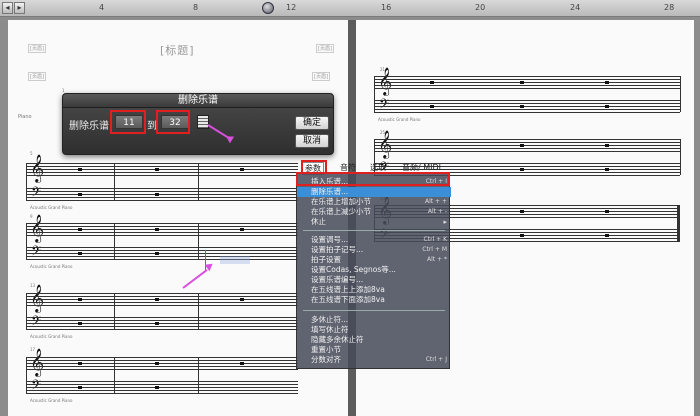 Image resolution: width=700 pixels, height=416 pixels. I want to click on menu-item-beat-settings: 拍子设置 Alt + *, so click(374, 260).